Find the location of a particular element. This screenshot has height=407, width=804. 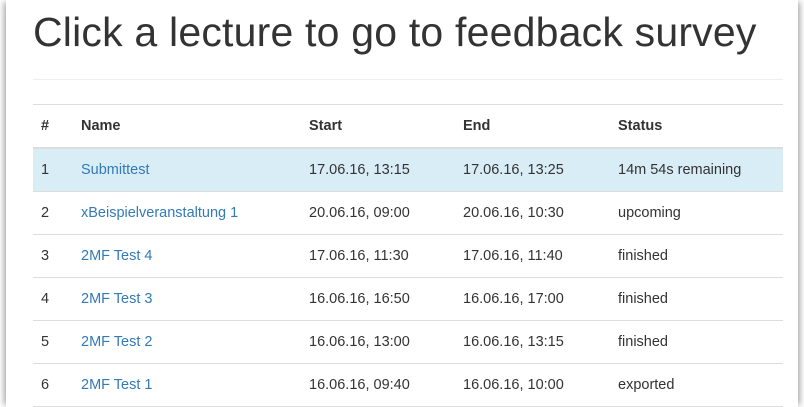

row-index: 1 is located at coordinates (53, 170).